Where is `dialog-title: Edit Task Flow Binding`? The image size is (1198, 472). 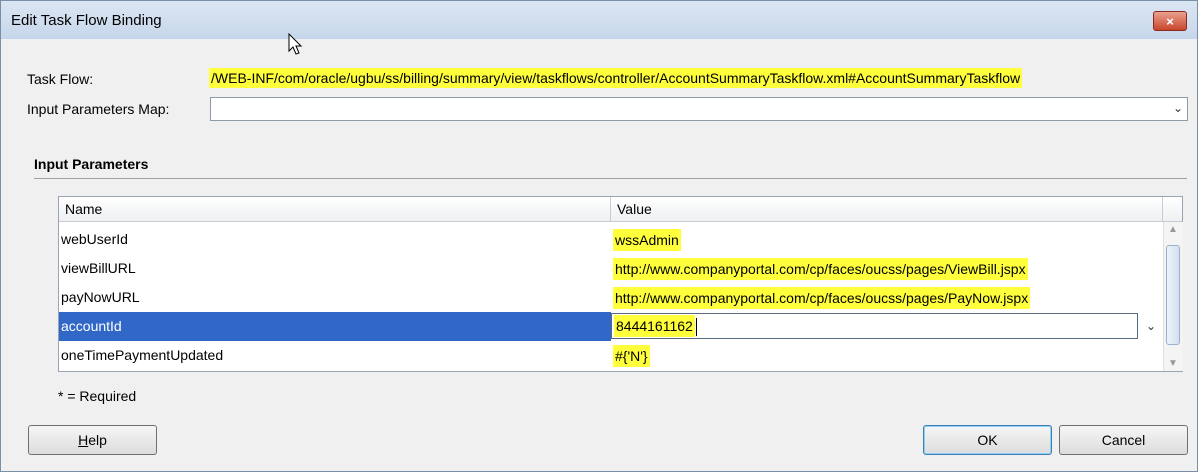 dialog-title: Edit Task Flow Binding is located at coordinates (86, 20).